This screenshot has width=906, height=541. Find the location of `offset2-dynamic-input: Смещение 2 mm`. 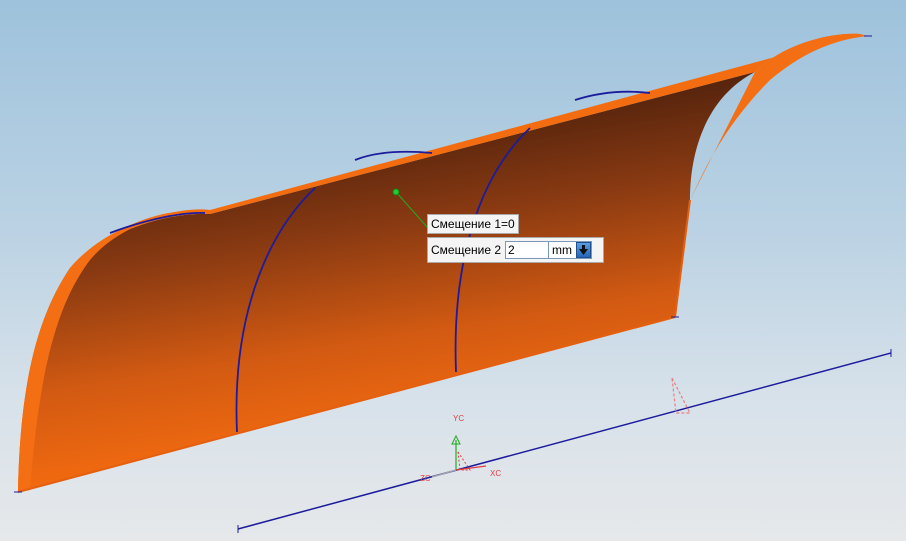

offset2-dynamic-input: Смещение 2 mm is located at coordinates (515, 250).